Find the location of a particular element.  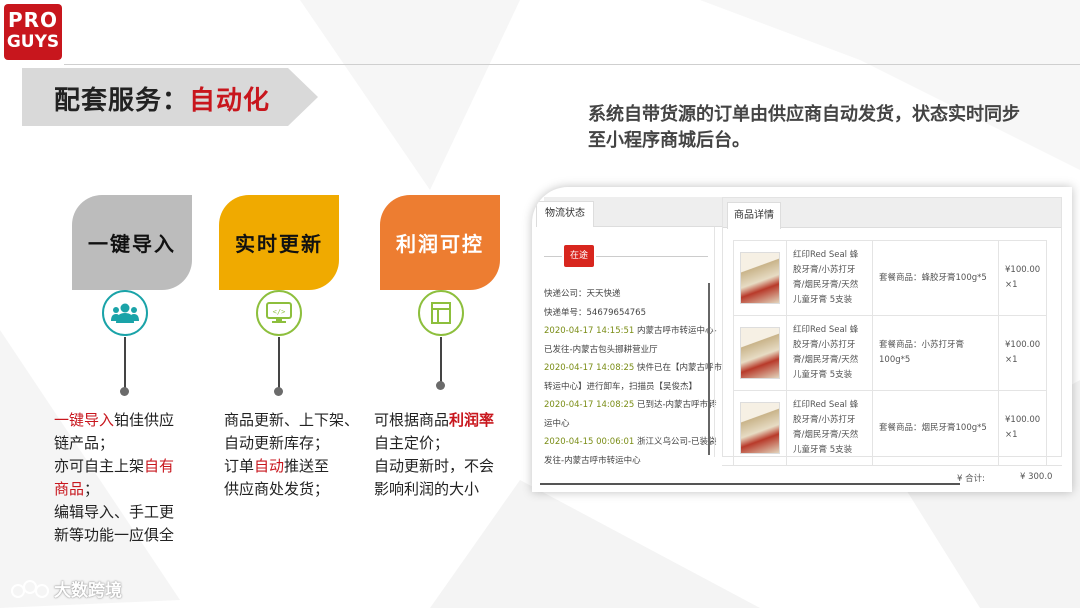

log-timestamp: 2020-04-17 14:15:51 is located at coordinates (589, 331).